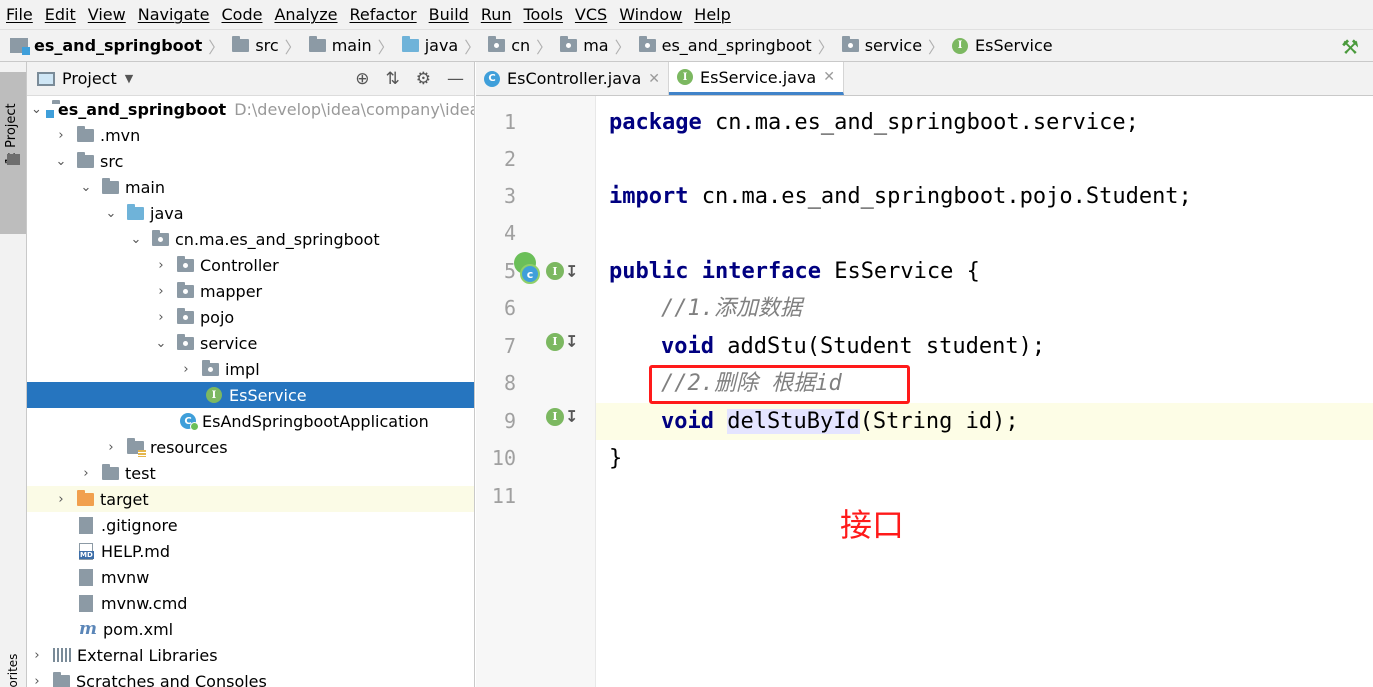 This screenshot has width=1373, height=687. What do you see at coordinates (144, 603) in the screenshot?
I see `tree-item-label: mvnw.cmd` at bounding box center [144, 603].